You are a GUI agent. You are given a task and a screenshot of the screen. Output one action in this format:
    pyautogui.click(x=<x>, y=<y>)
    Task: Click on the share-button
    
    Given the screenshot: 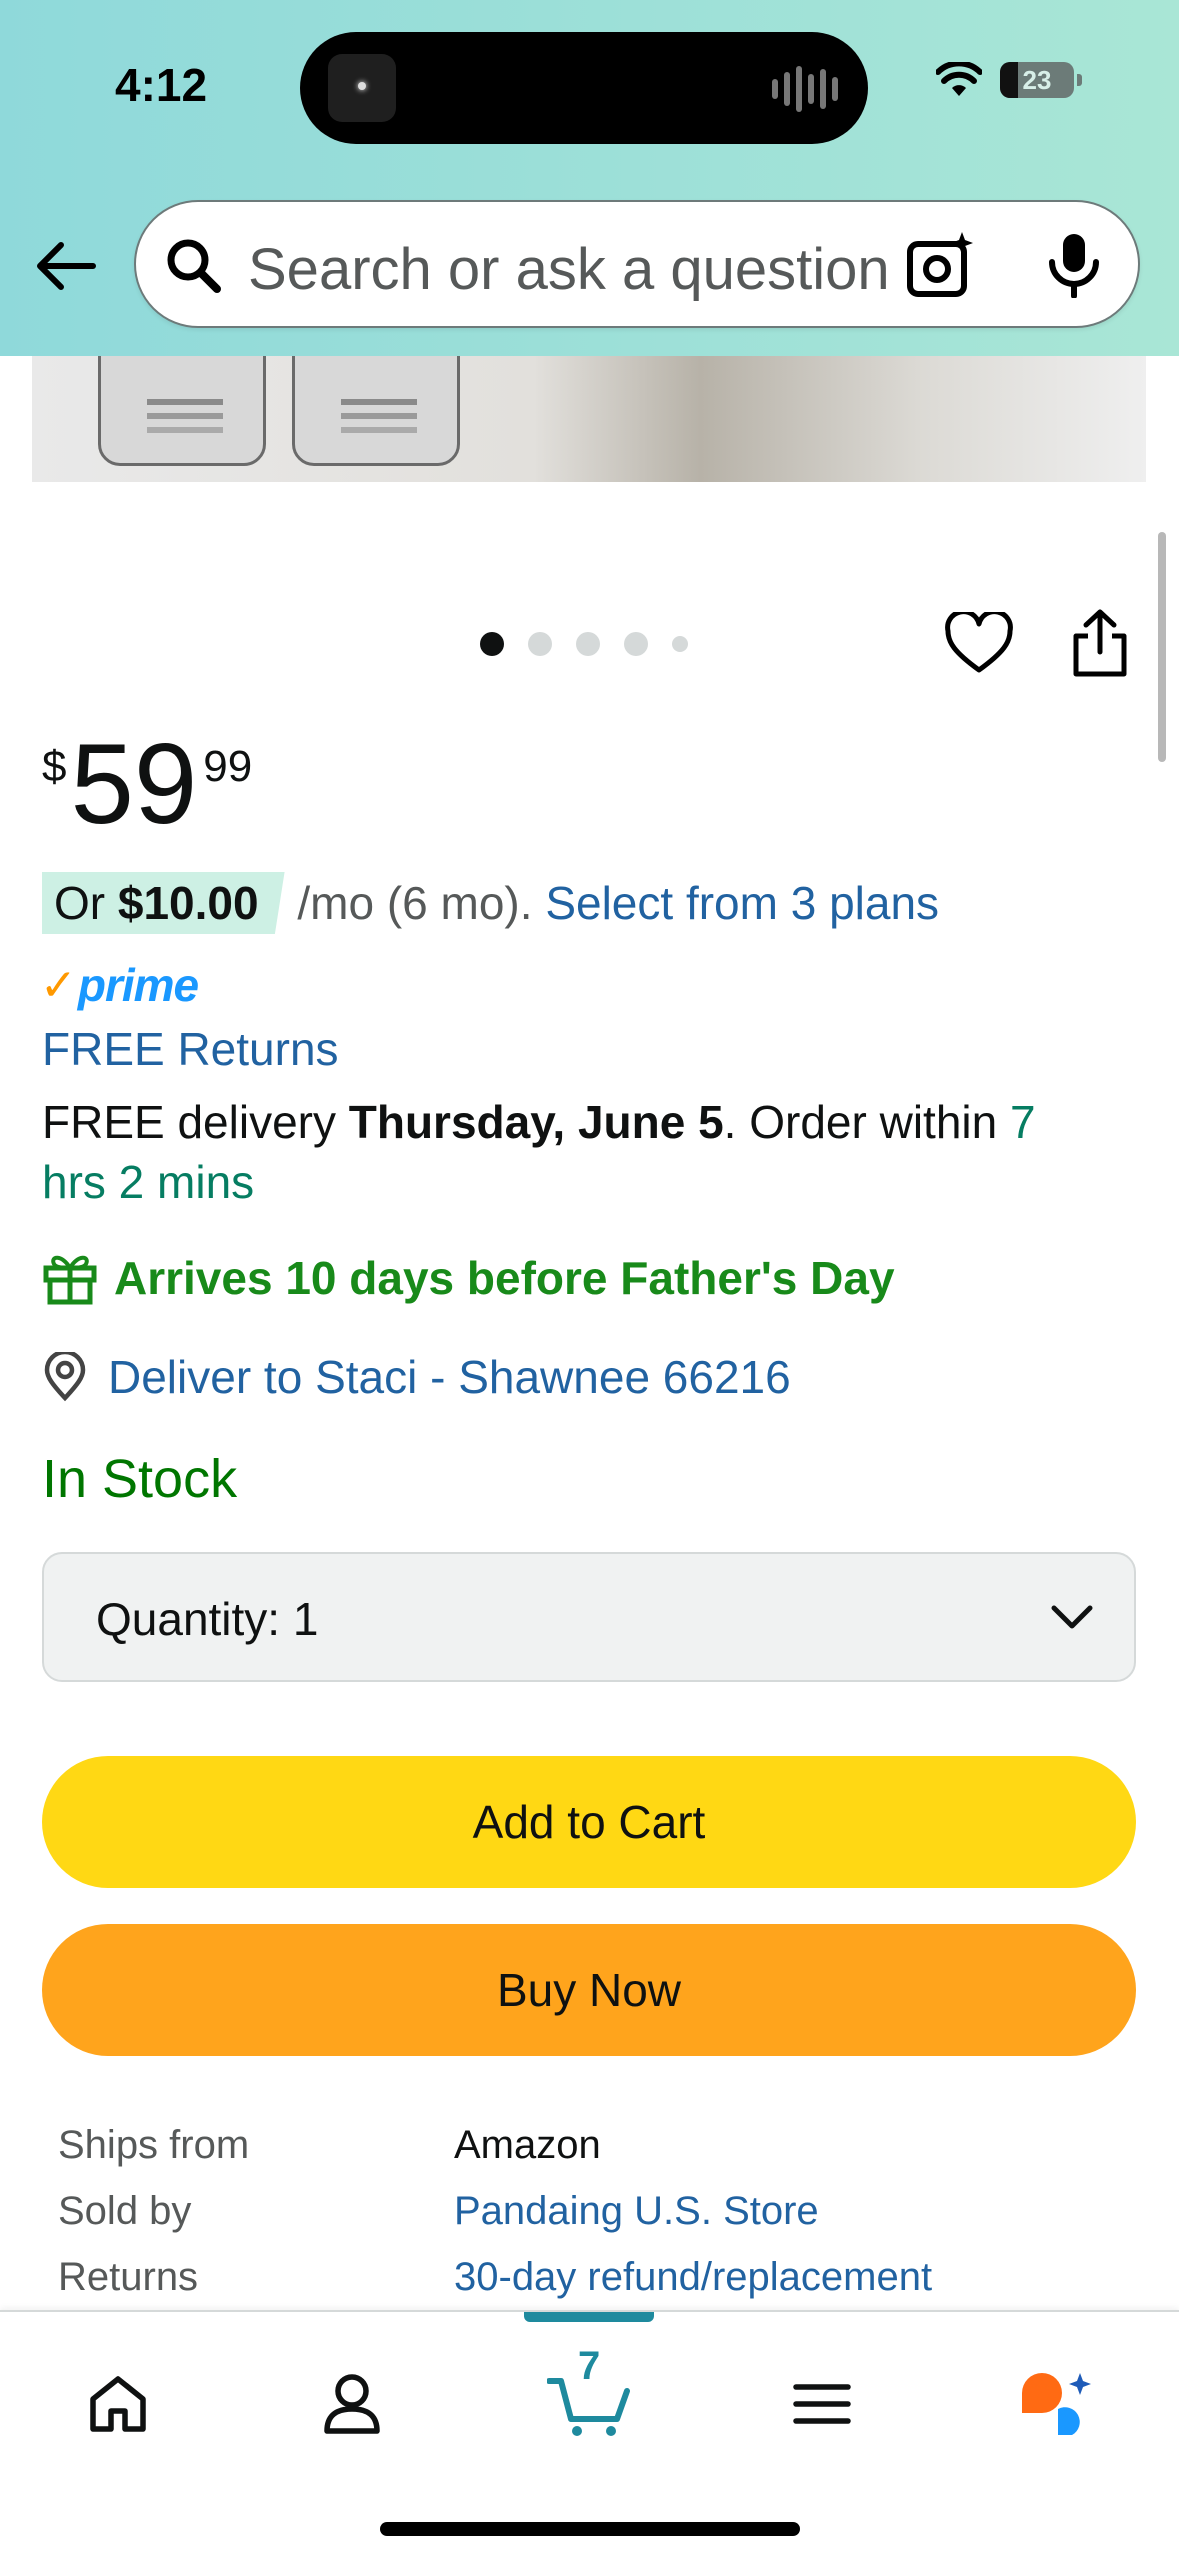 What is the action you would take?
    pyautogui.click(x=1100, y=645)
    